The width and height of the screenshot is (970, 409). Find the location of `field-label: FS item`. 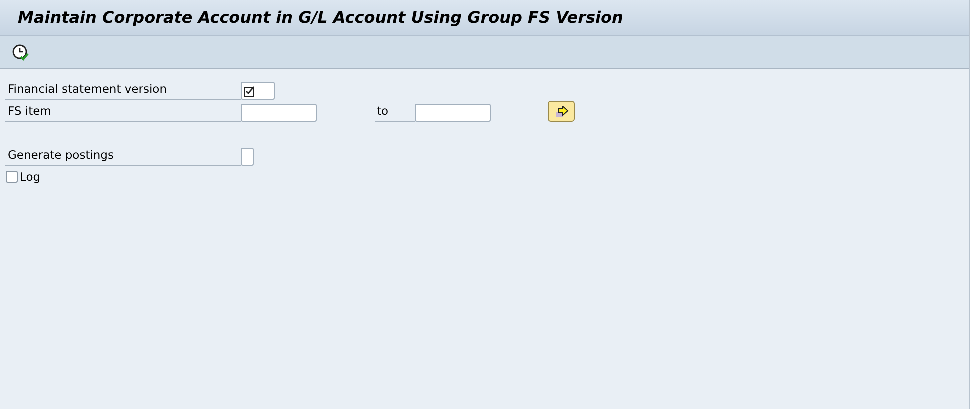

field-label: FS item is located at coordinates (123, 112).